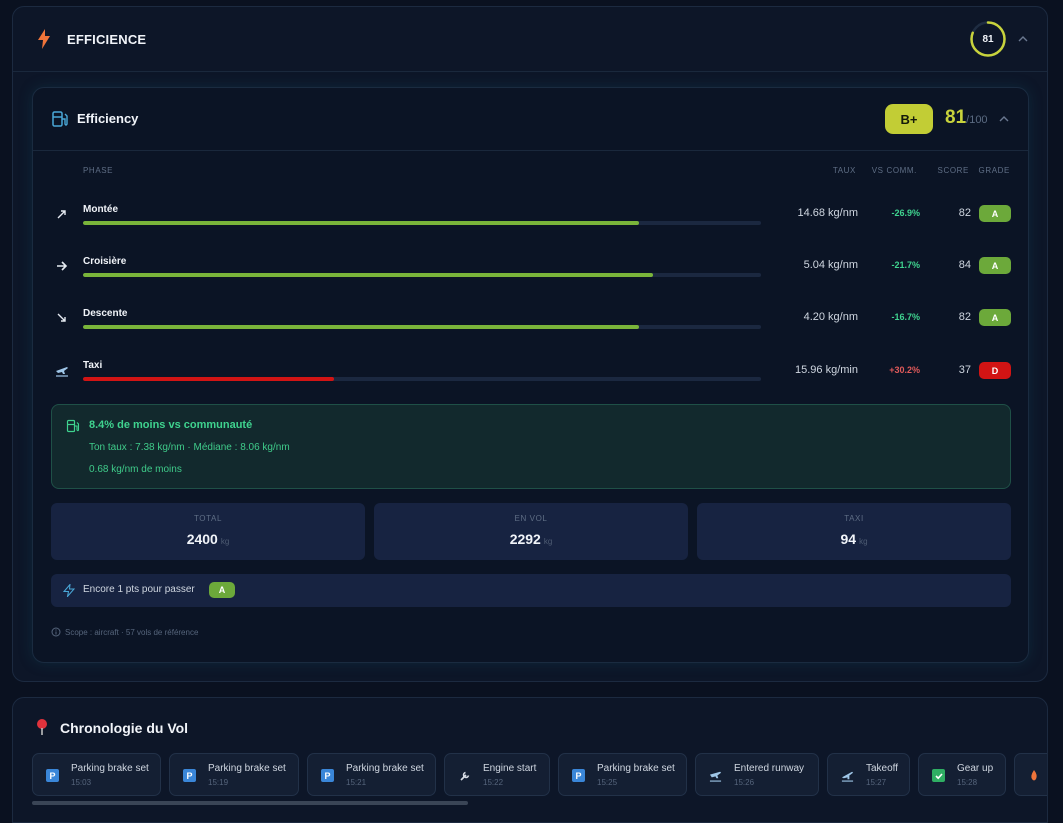 Image resolution: width=1063 pixels, height=823 pixels. Describe the element at coordinates (715, 775) in the screenshot. I see `runway-plane-icon` at that location.